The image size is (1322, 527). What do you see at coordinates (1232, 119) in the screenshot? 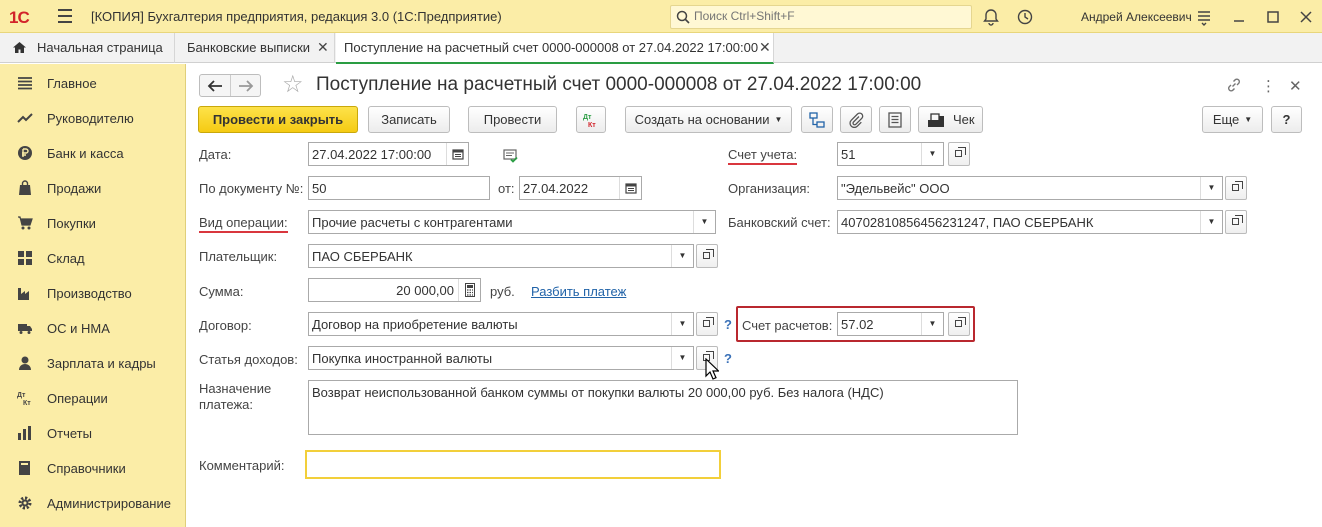
I see `more-actions-button: Еще ▼` at bounding box center [1232, 119].